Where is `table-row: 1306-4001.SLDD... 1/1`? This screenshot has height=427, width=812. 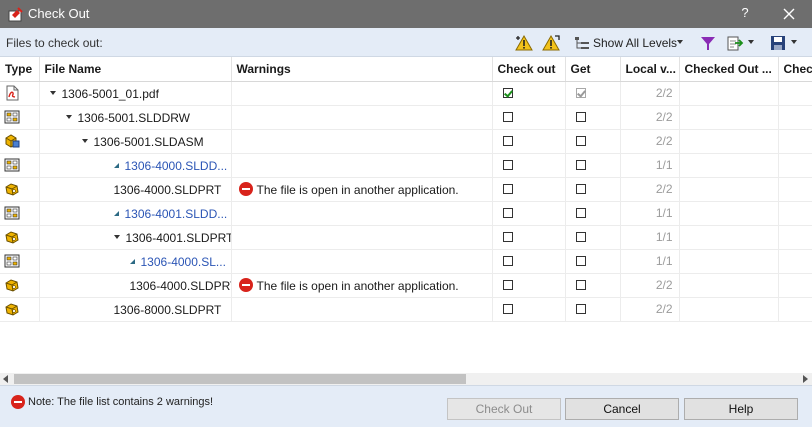 table-row: 1306-4001.SLDD... 1/1 is located at coordinates (406, 213).